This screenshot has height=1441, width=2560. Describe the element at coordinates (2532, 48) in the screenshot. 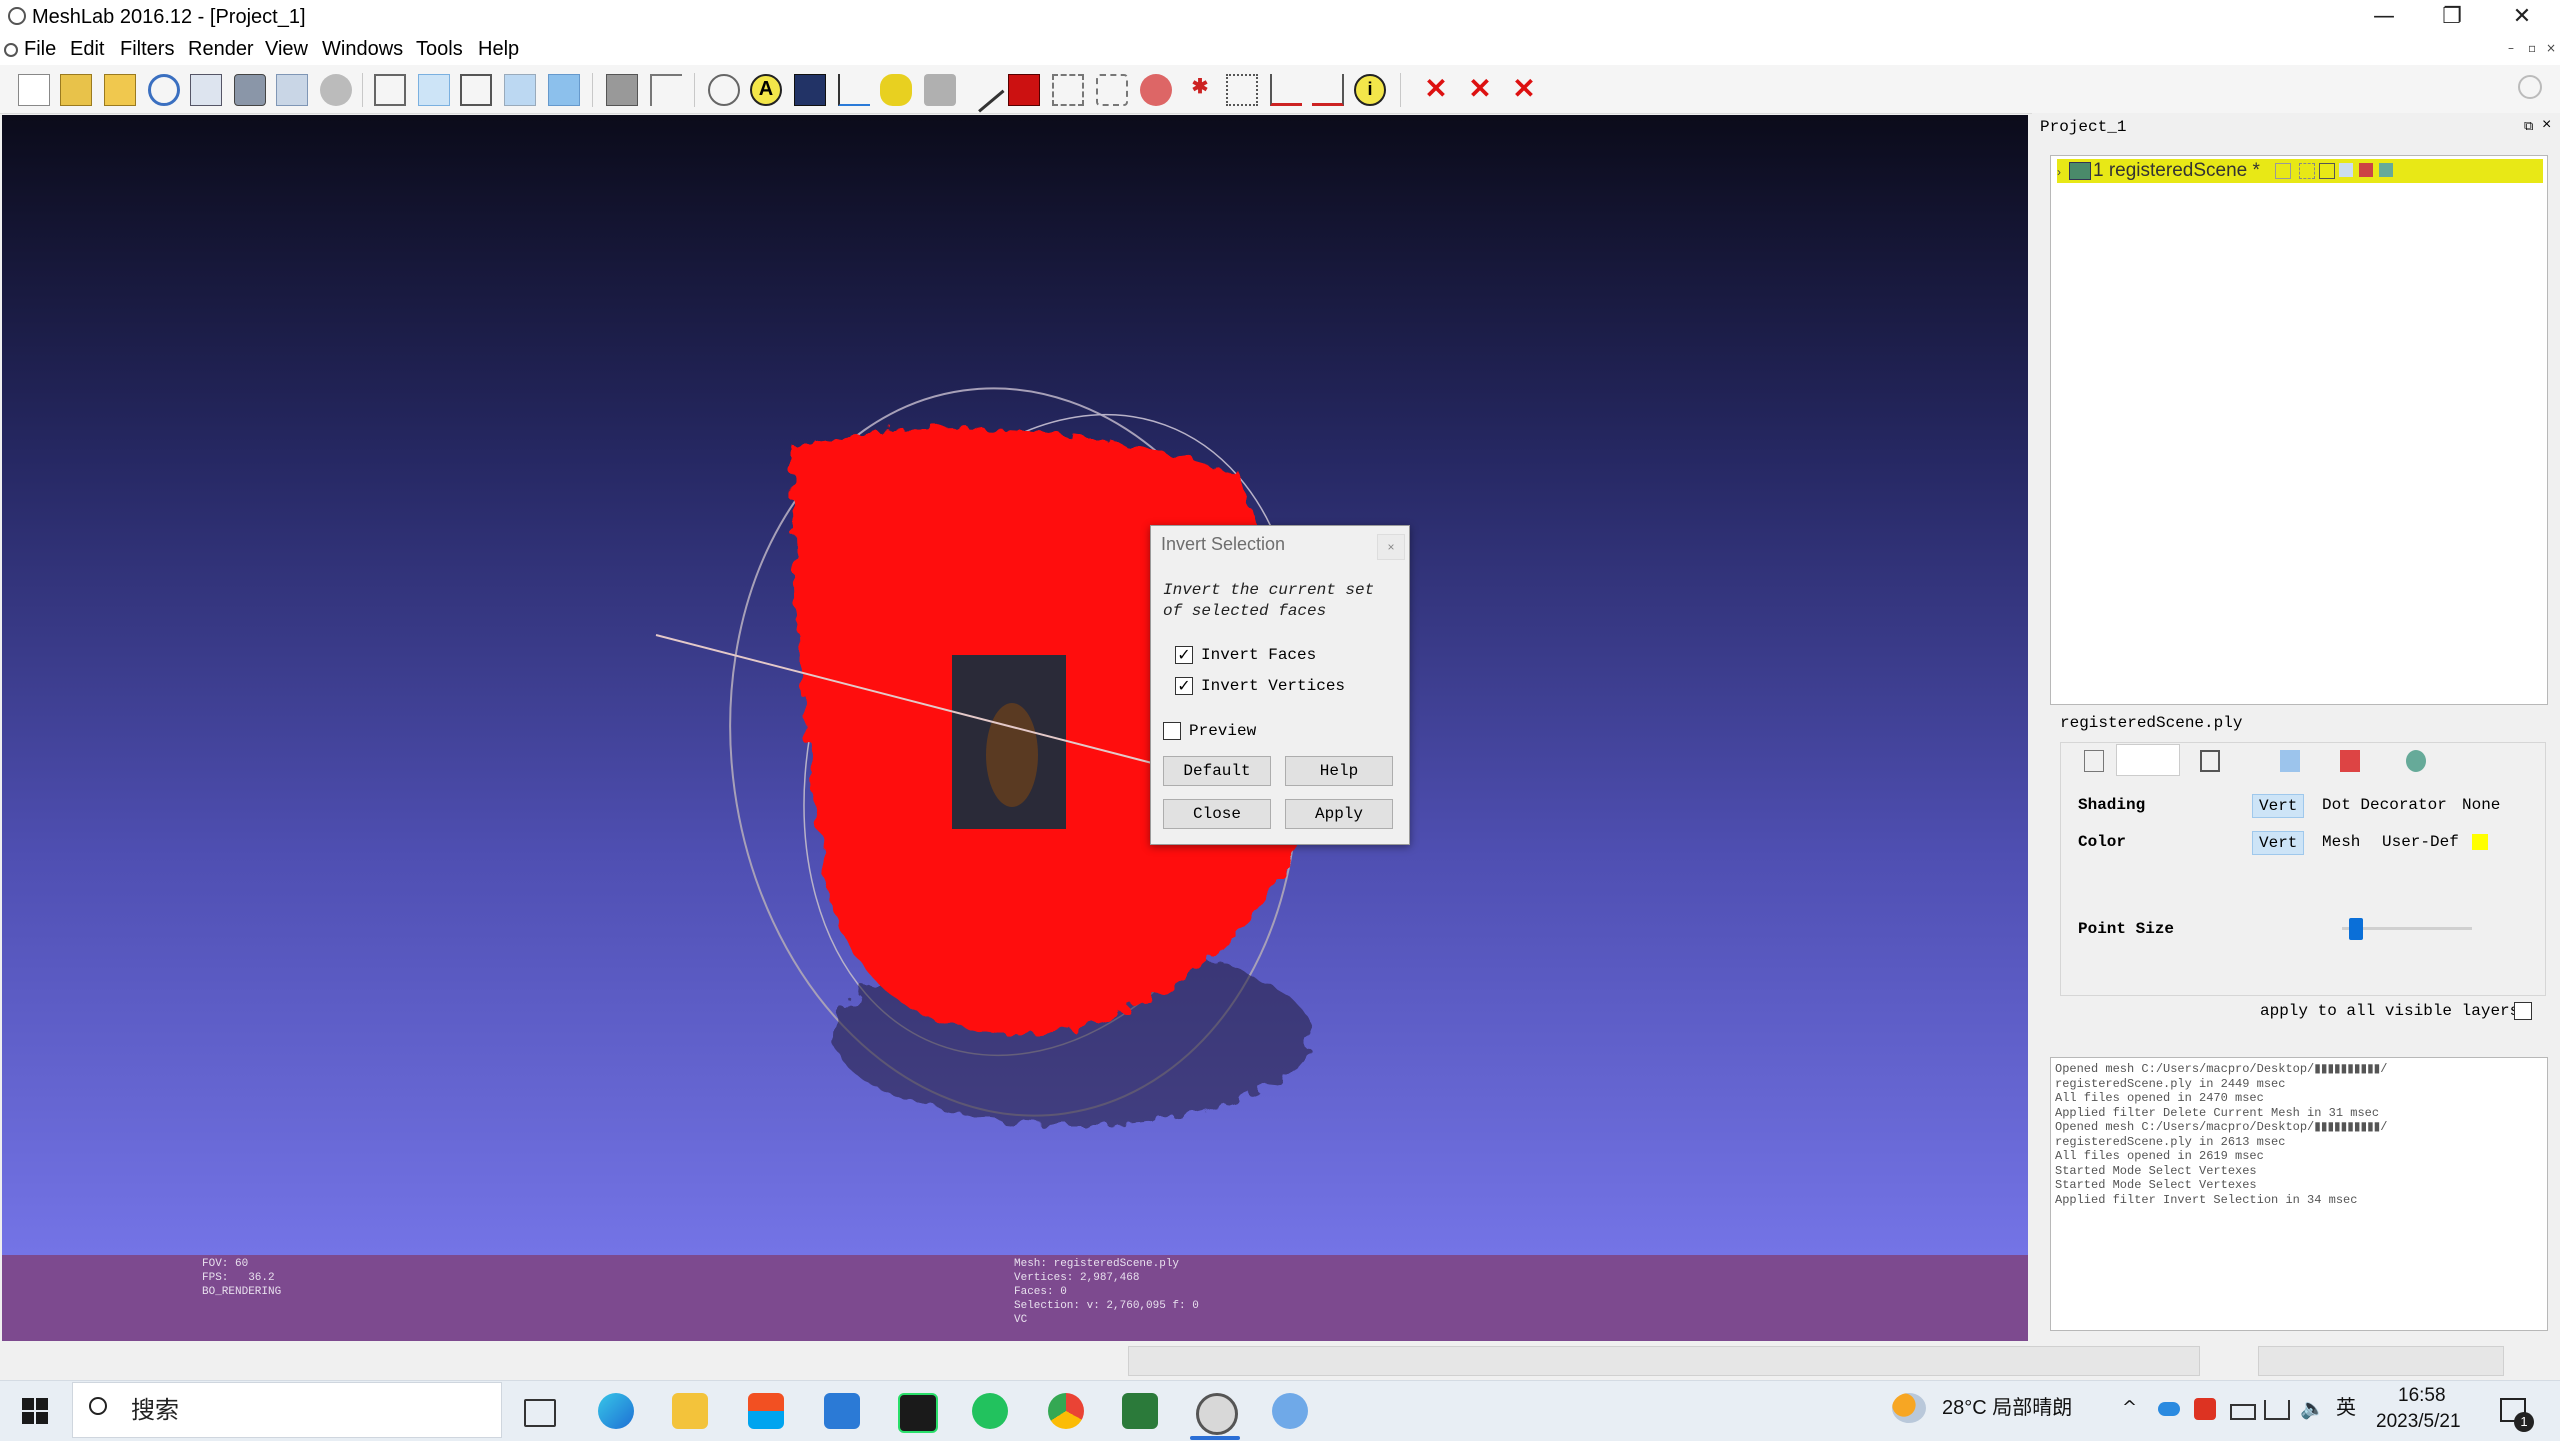

I see `mdi-restore-button: ▫` at that location.